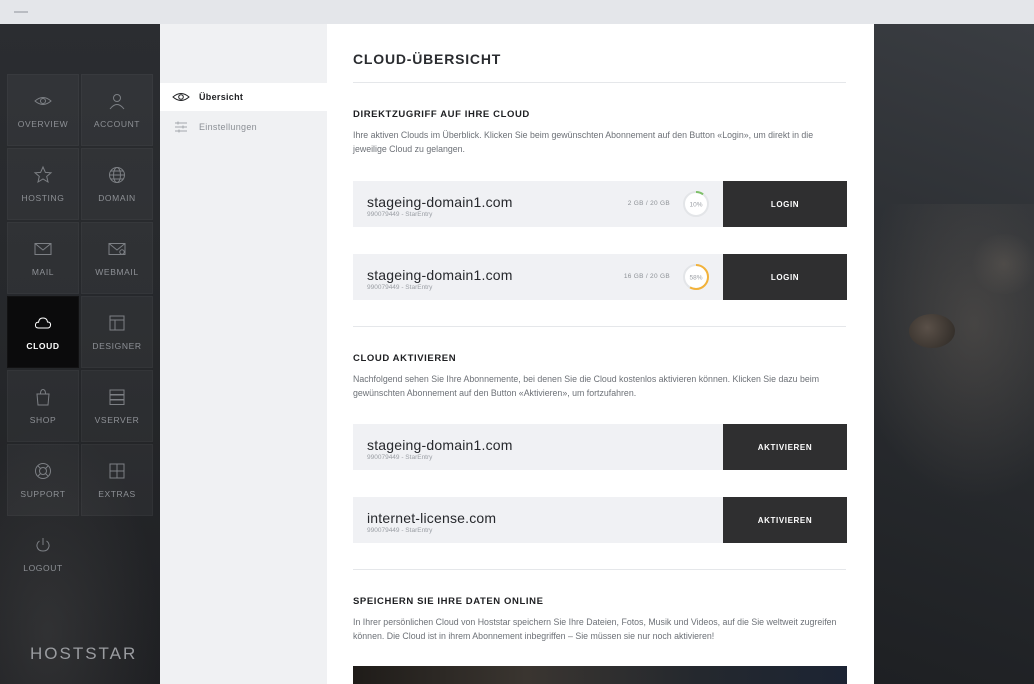  I want to click on sidebar-item-account: ACCOUNT, so click(117, 110).